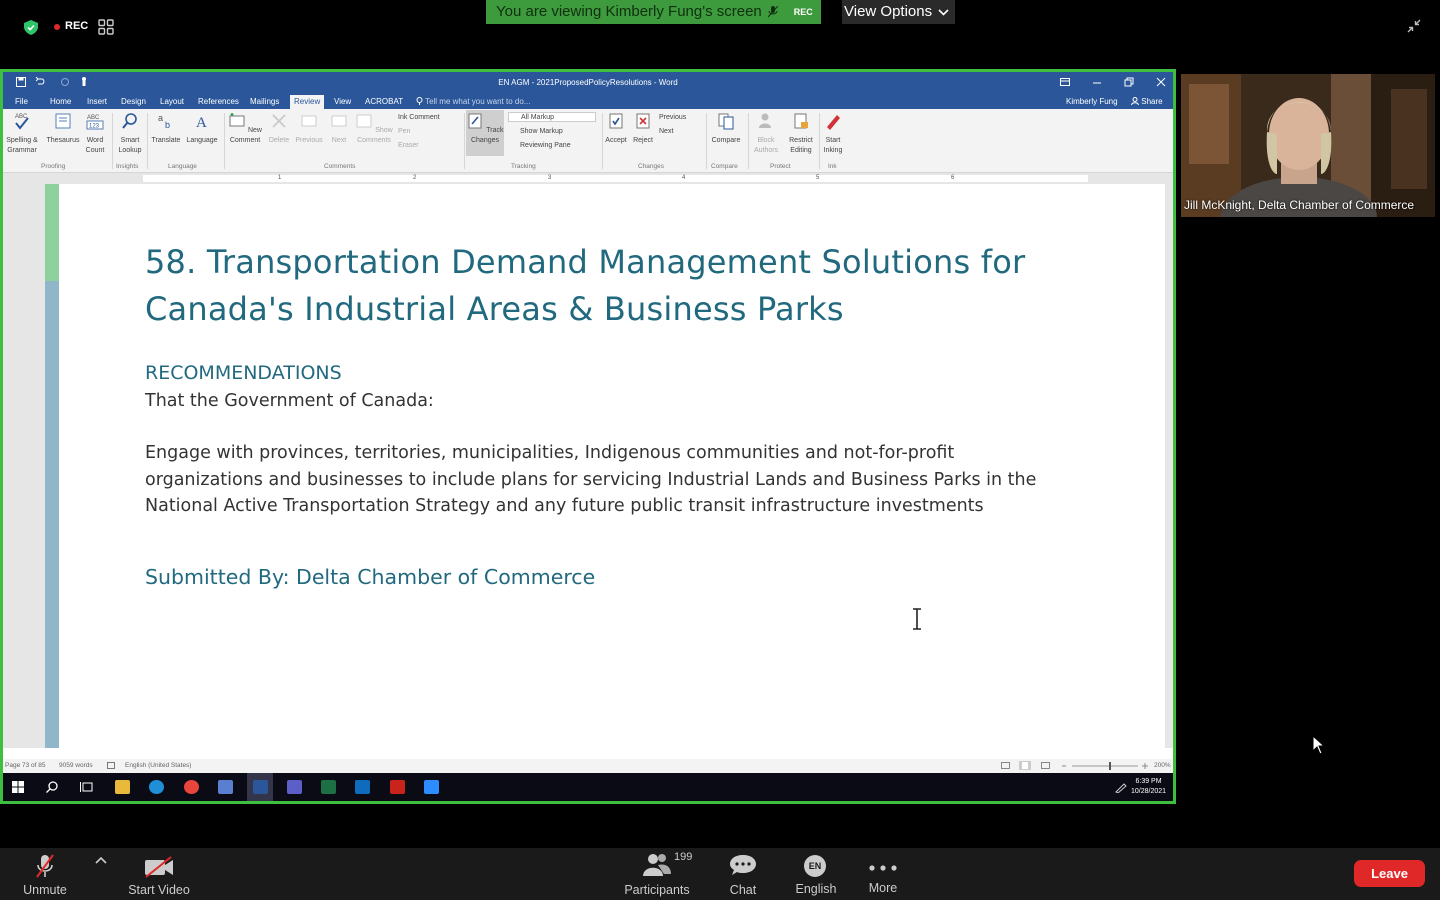 The height and width of the screenshot is (900, 1440). What do you see at coordinates (260, 787) in the screenshot?
I see `word-app-icon` at bounding box center [260, 787].